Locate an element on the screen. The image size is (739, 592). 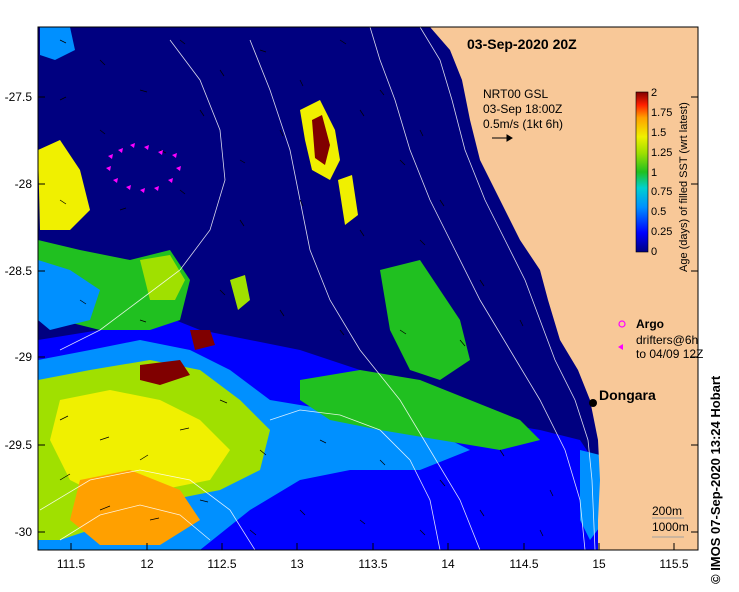
contour-label-200m: 200m is located at coordinates (667, 511).